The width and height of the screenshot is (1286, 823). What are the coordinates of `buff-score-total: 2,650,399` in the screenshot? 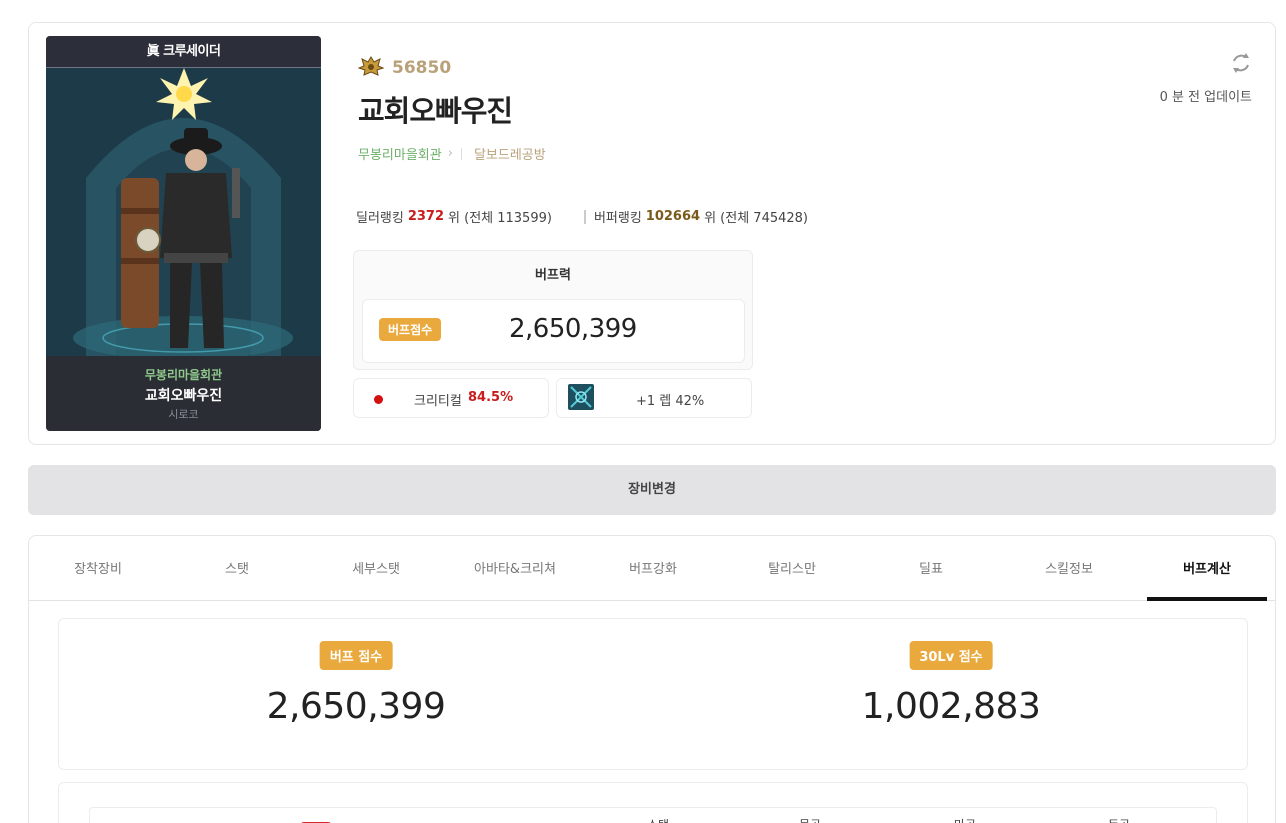 It's located at (356, 706).